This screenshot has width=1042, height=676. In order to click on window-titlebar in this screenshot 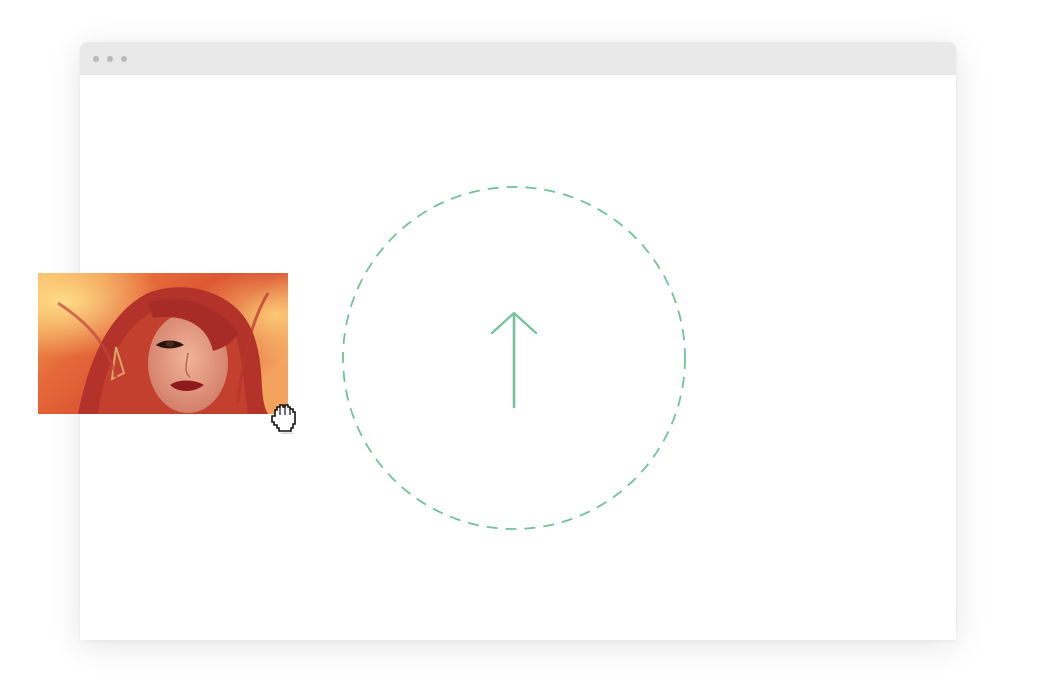, I will do `click(518, 58)`.